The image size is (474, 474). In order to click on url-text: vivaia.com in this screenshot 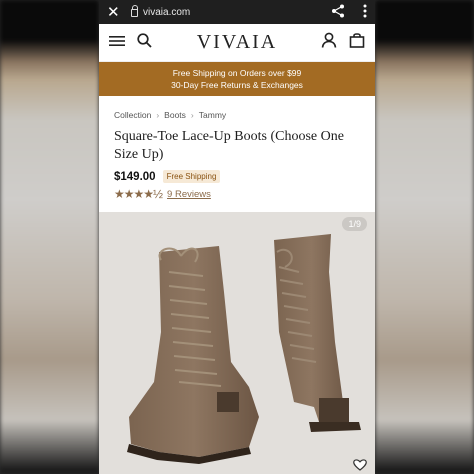, I will do `click(167, 12)`.